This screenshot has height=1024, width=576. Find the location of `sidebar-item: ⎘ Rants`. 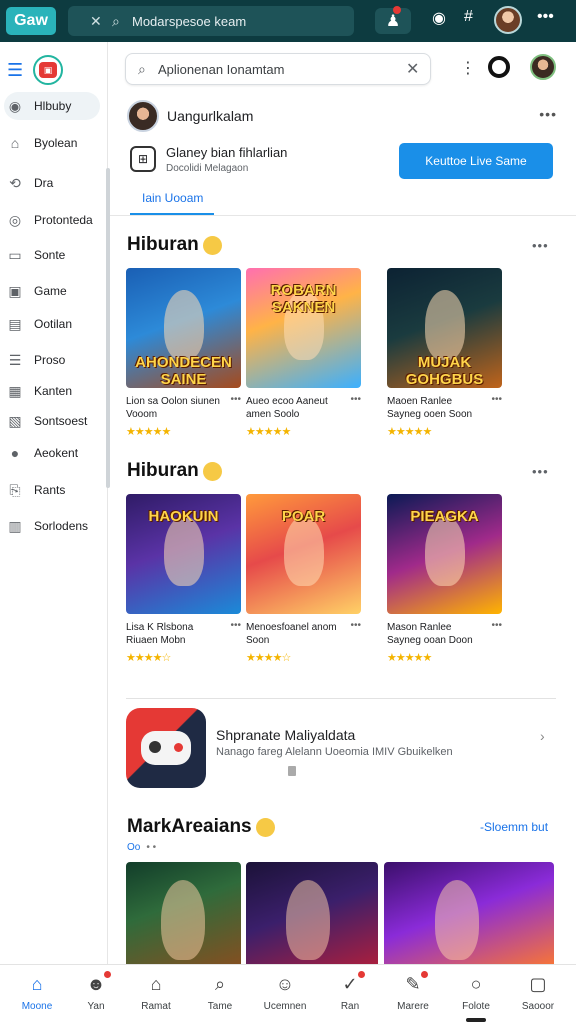

sidebar-item: ⎘ Rants is located at coordinates (52, 490).